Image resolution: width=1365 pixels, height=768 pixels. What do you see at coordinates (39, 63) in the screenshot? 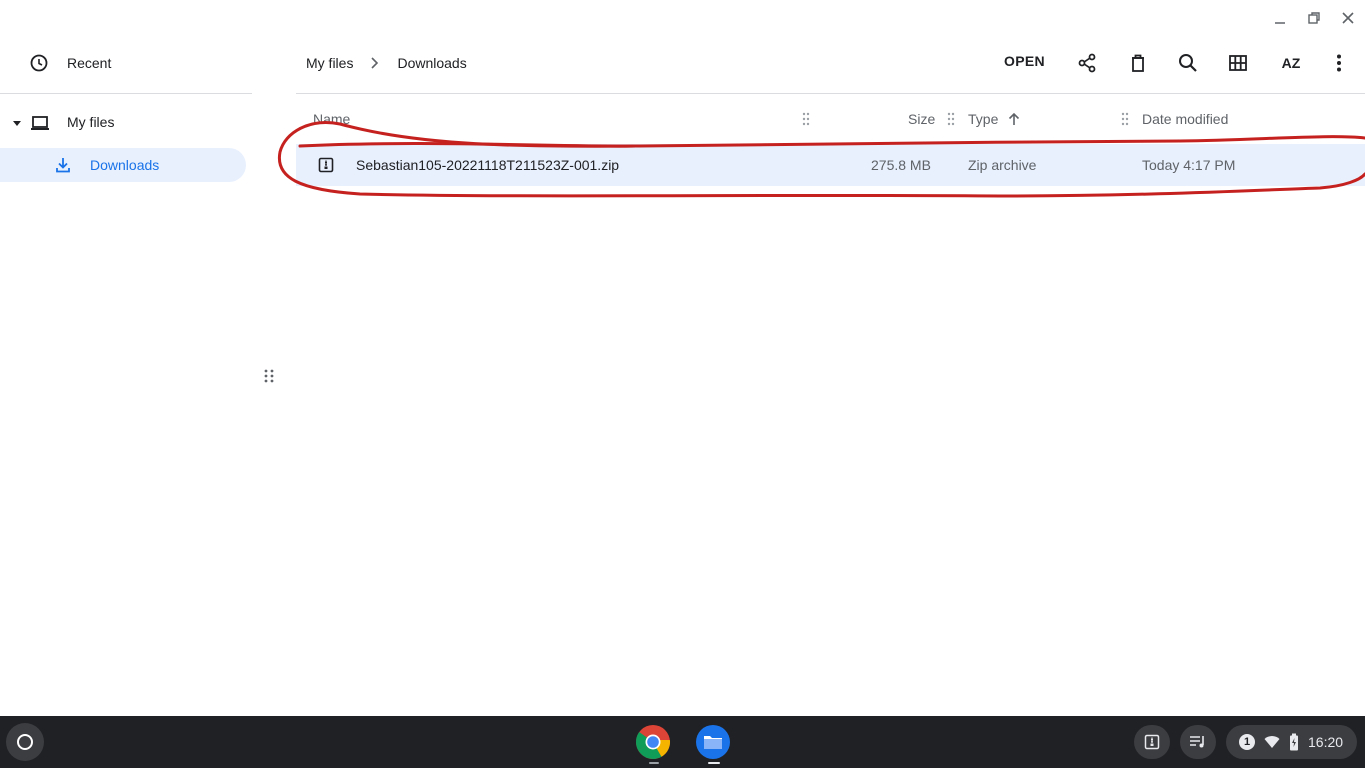
I see `clock-icon` at bounding box center [39, 63].